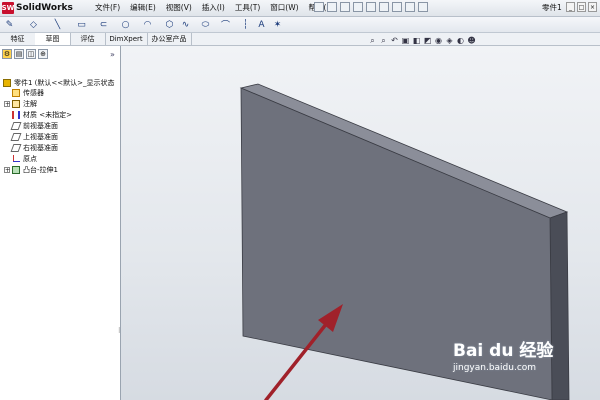 This screenshot has width=600, height=400. I want to click on open-folder-icon, so click(332, 7).